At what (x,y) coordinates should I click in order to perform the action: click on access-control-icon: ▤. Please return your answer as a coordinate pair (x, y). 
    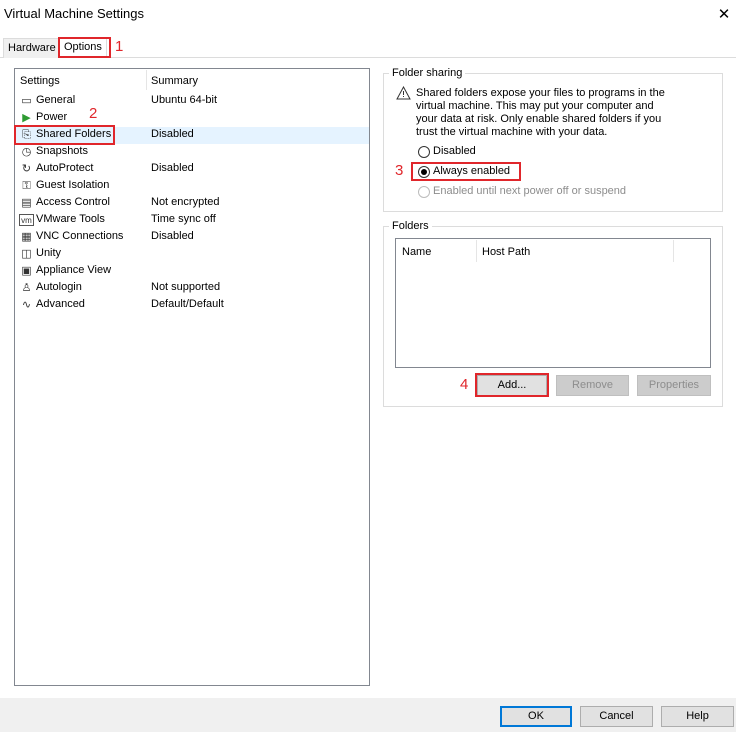
    Looking at the image, I should click on (26, 203).